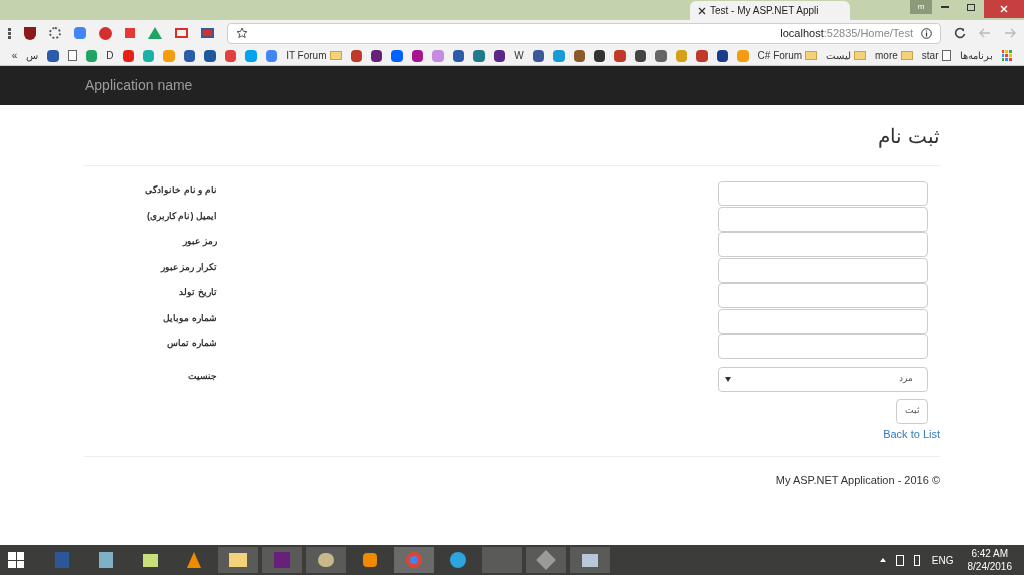 The width and height of the screenshot is (1024, 575). What do you see at coordinates (197, 293) in the screenshot?
I see `field-label: تاریخ تولد` at bounding box center [197, 293].